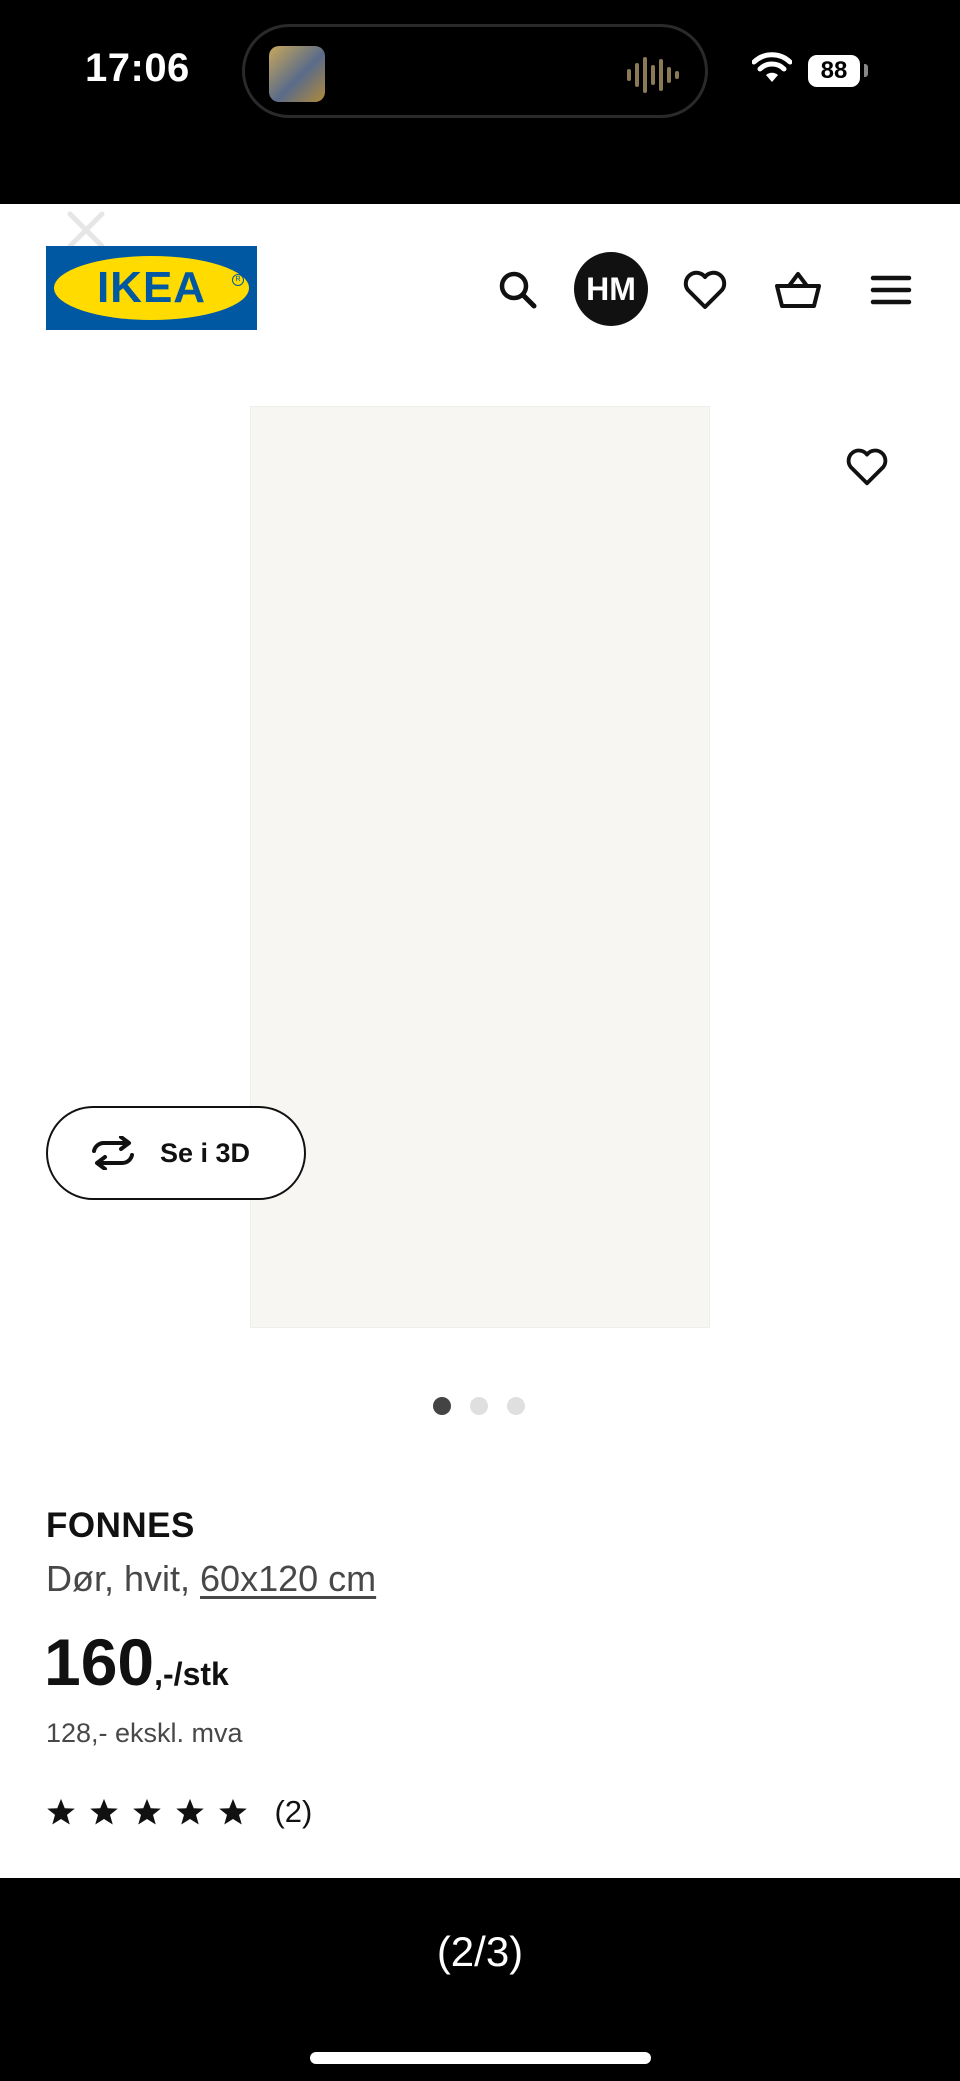  Describe the element at coordinates (518, 290) in the screenshot. I see `search-icon` at that location.